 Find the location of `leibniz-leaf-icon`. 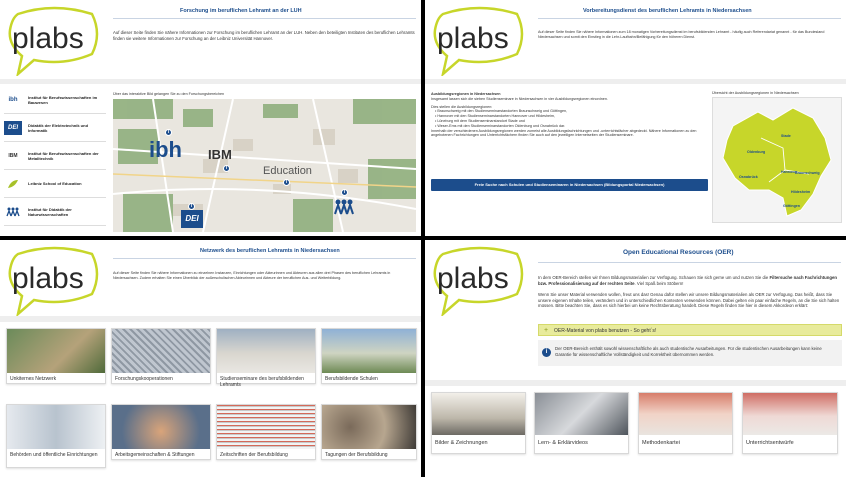

leibniz-leaf-icon is located at coordinates (13, 184).